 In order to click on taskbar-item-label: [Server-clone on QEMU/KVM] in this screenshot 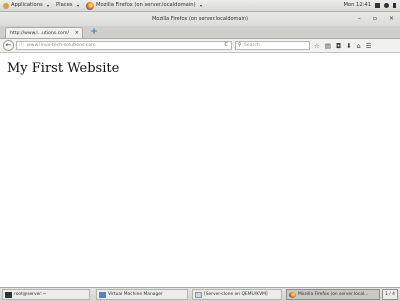, I will do `click(236, 294)`.